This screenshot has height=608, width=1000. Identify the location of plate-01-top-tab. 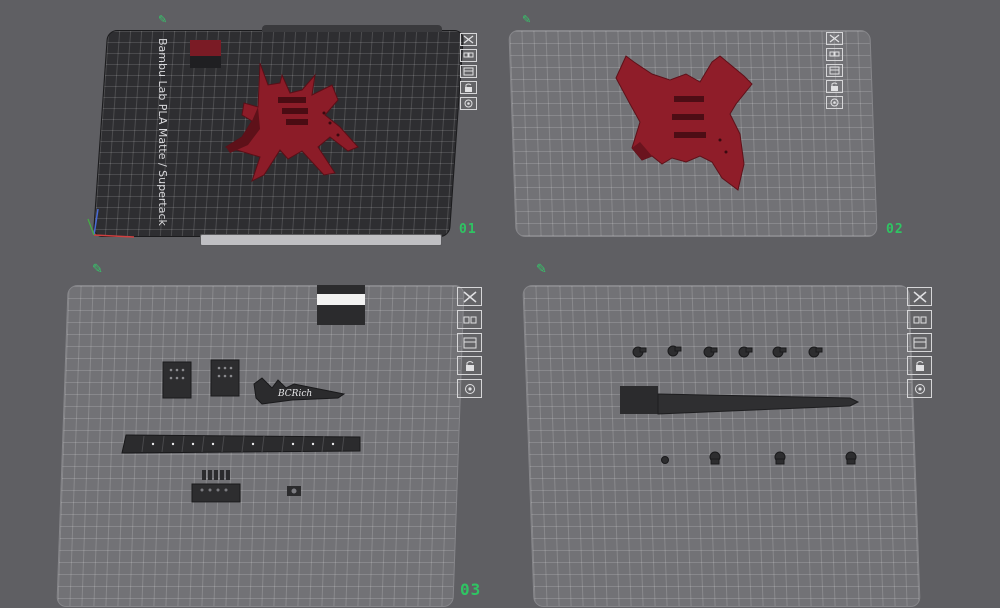
(352, 28).